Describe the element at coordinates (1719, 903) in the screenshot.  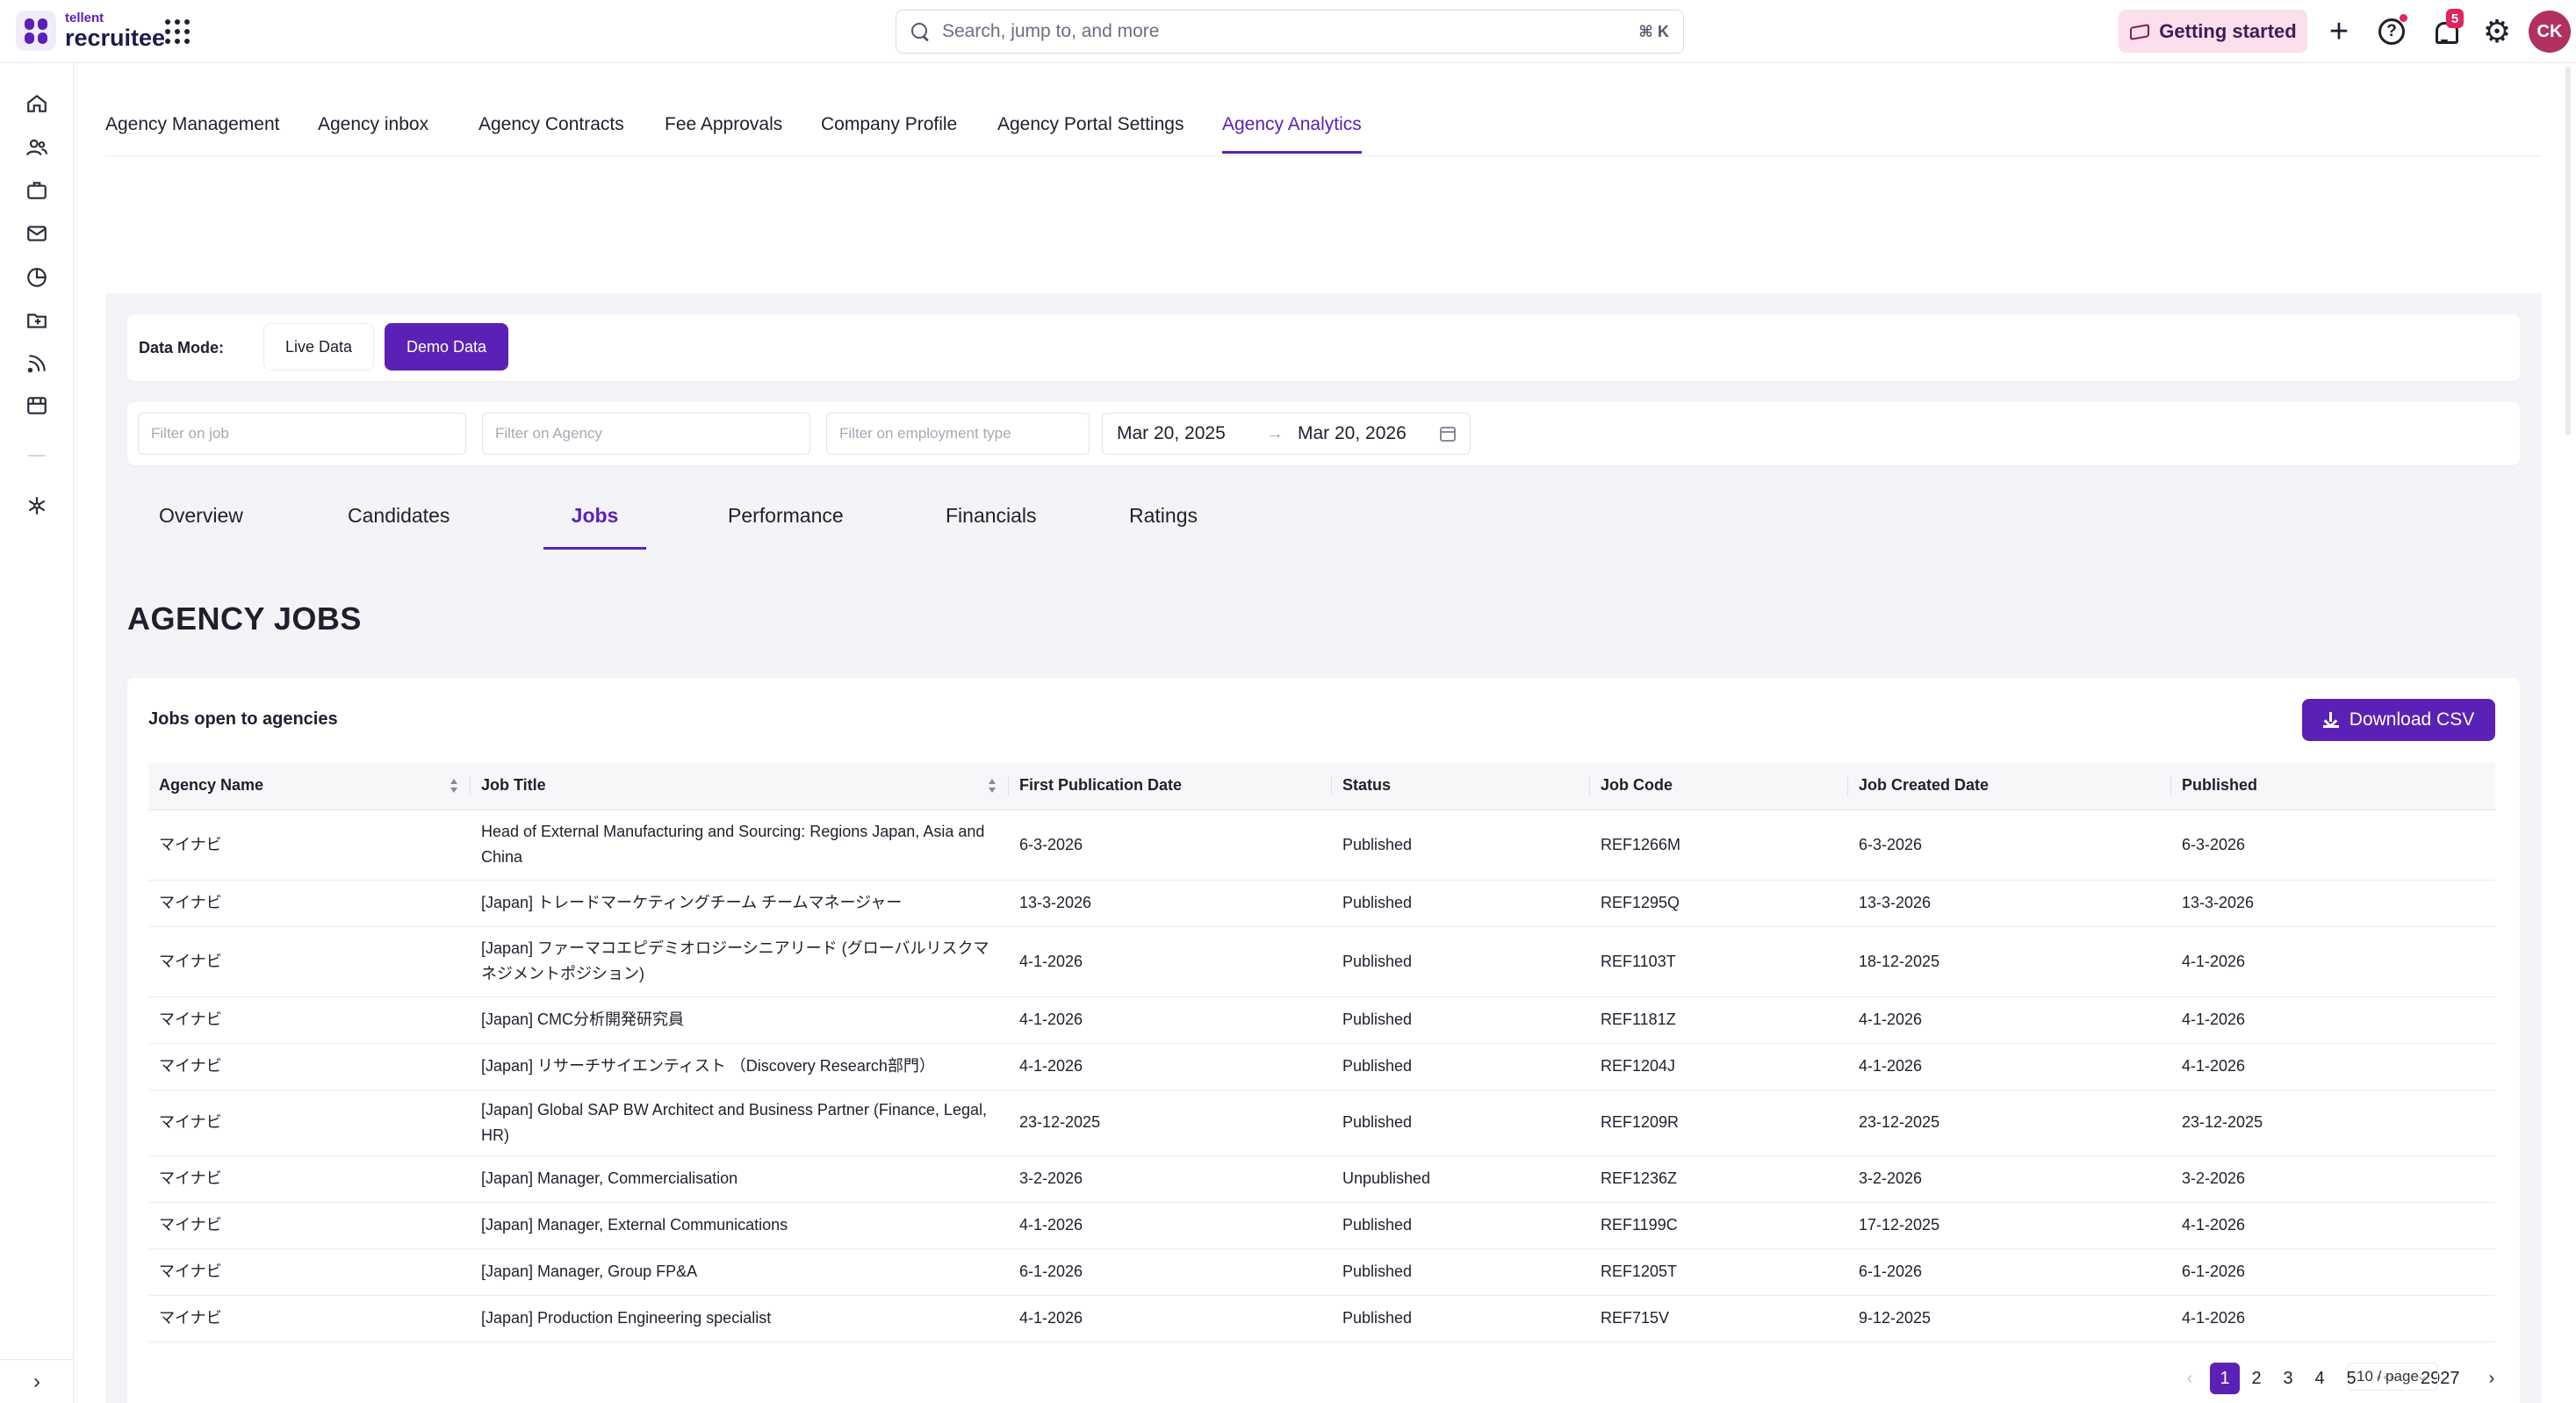
I see `cell-job-code: REF1295Q` at that location.